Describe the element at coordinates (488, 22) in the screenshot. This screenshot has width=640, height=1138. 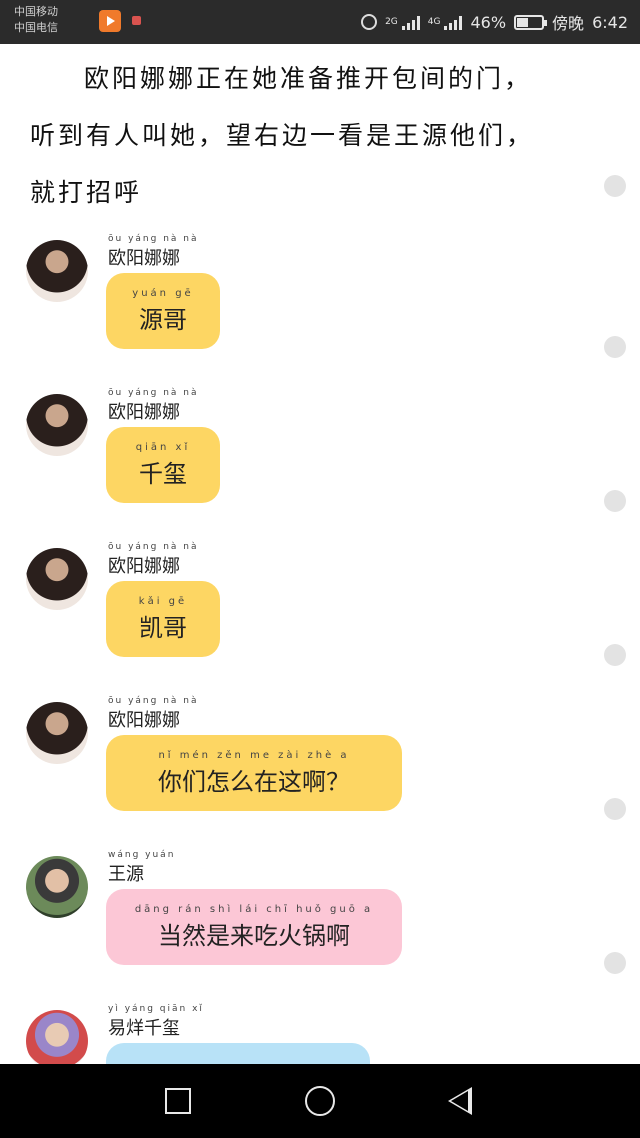
I see `battery-percent: 46%` at that location.